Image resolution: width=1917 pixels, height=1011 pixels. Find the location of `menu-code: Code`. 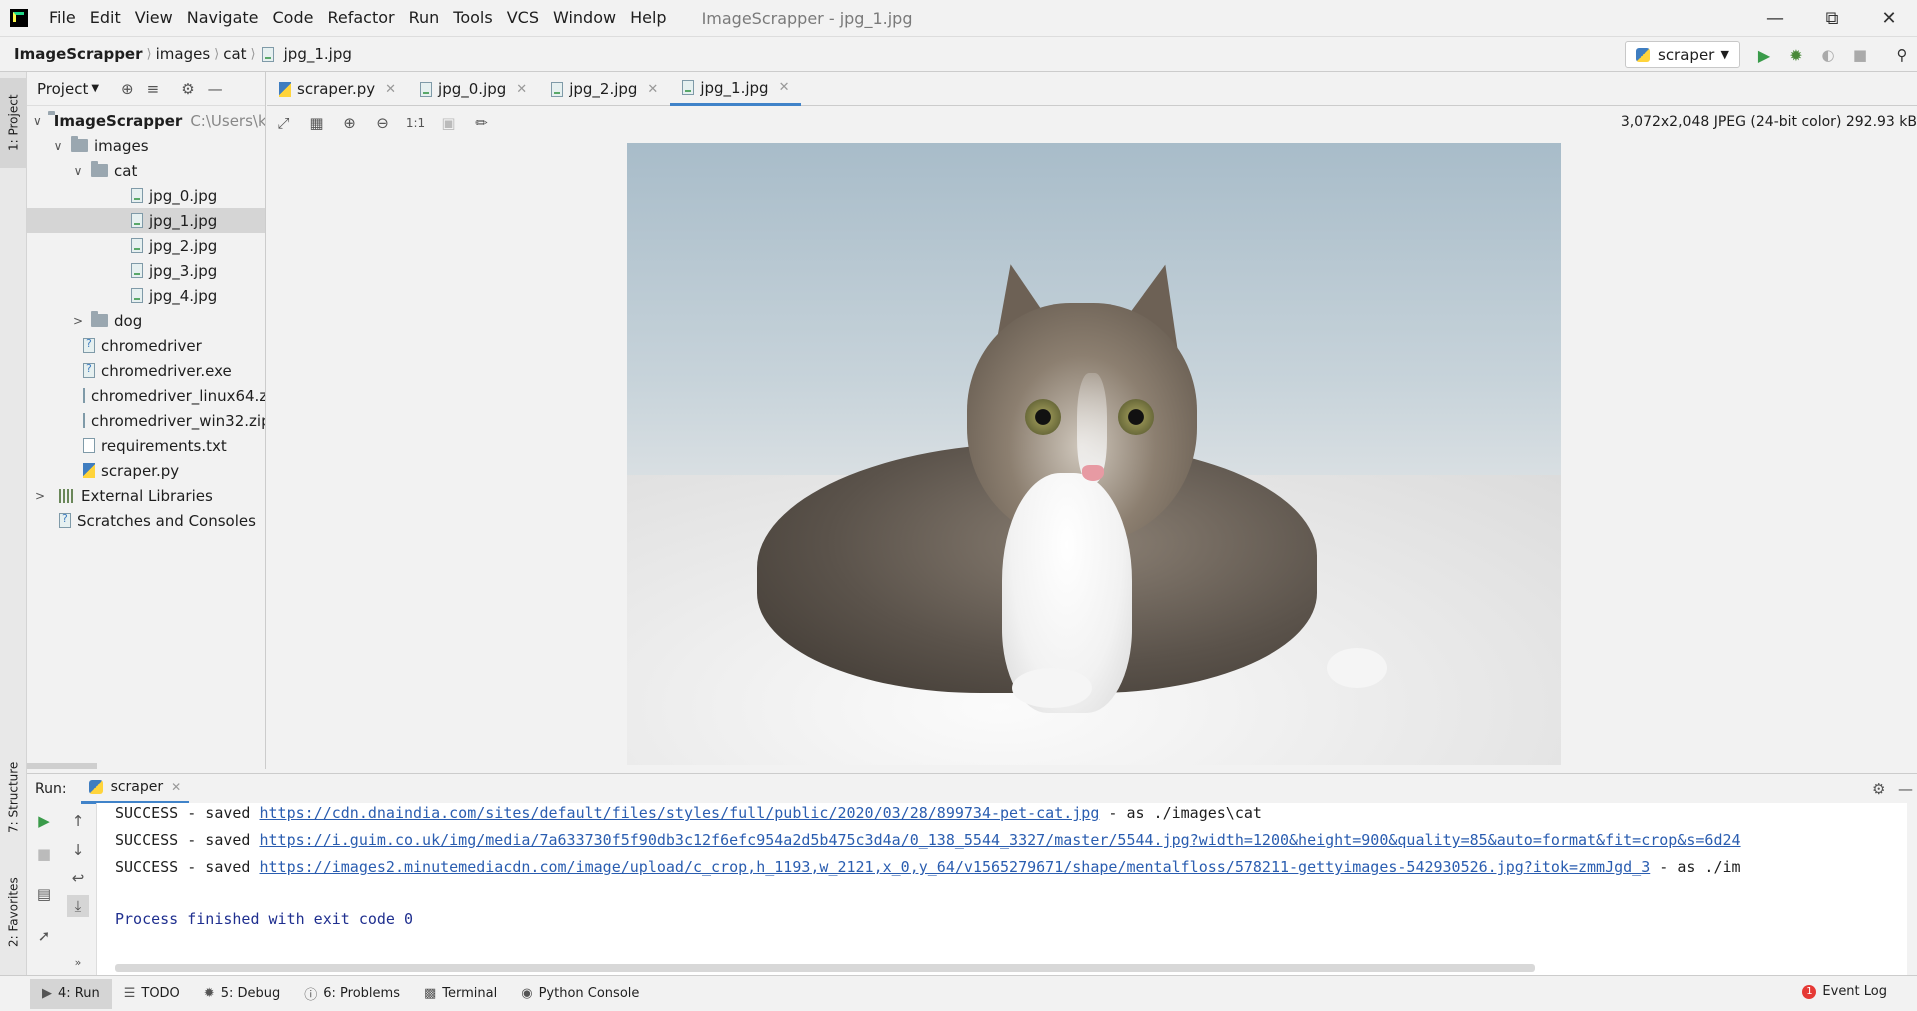

menu-code: Code is located at coordinates (293, 18).